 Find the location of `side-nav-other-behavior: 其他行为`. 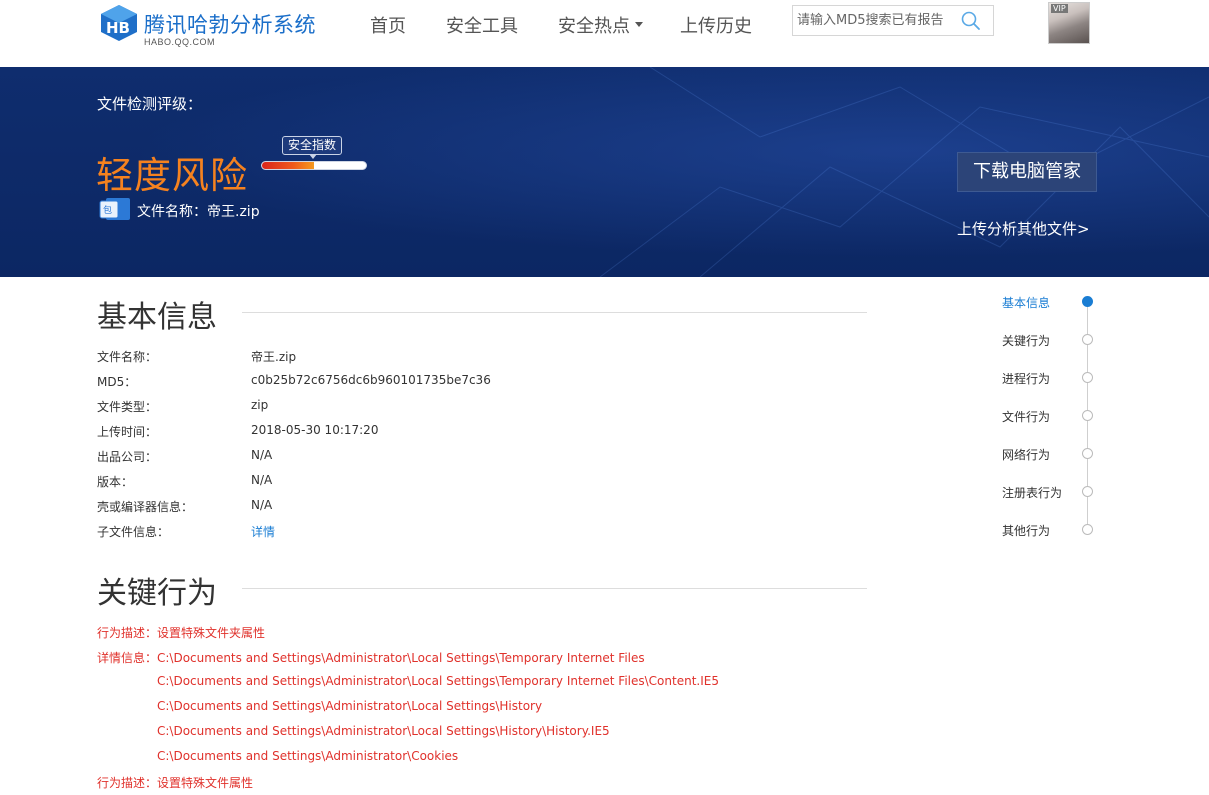

side-nav-other-behavior: 其他行为 is located at coordinates (1026, 530).